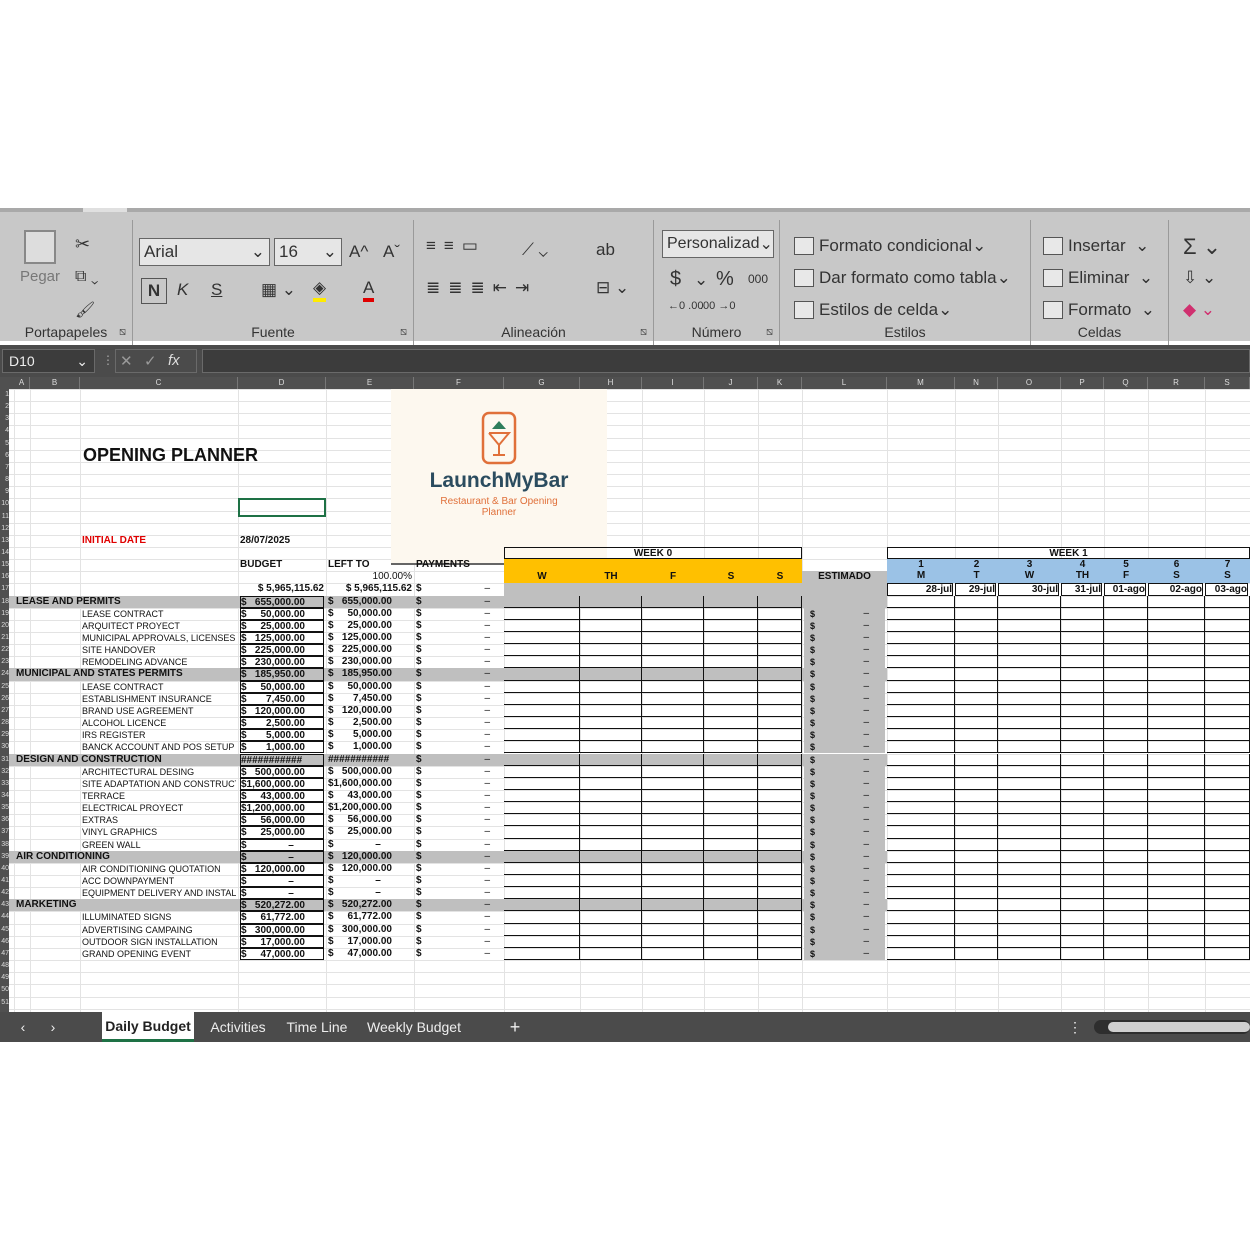 Image resolution: width=1250 pixels, height=1250 pixels. I want to click on total-budget: $ 5,965,115.62, so click(282, 589).